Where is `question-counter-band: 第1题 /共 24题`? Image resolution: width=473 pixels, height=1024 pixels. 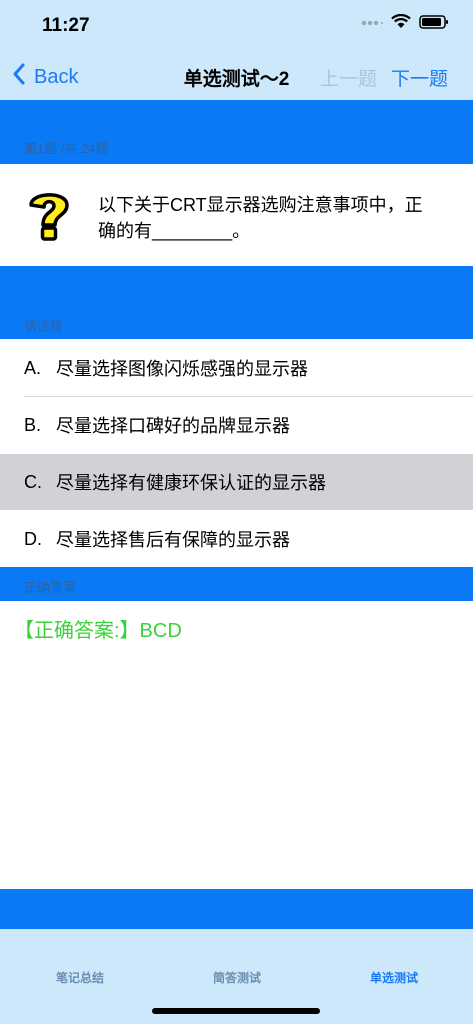 question-counter-band: 第1题 /共 24题 is located at coordinates (236, 132).